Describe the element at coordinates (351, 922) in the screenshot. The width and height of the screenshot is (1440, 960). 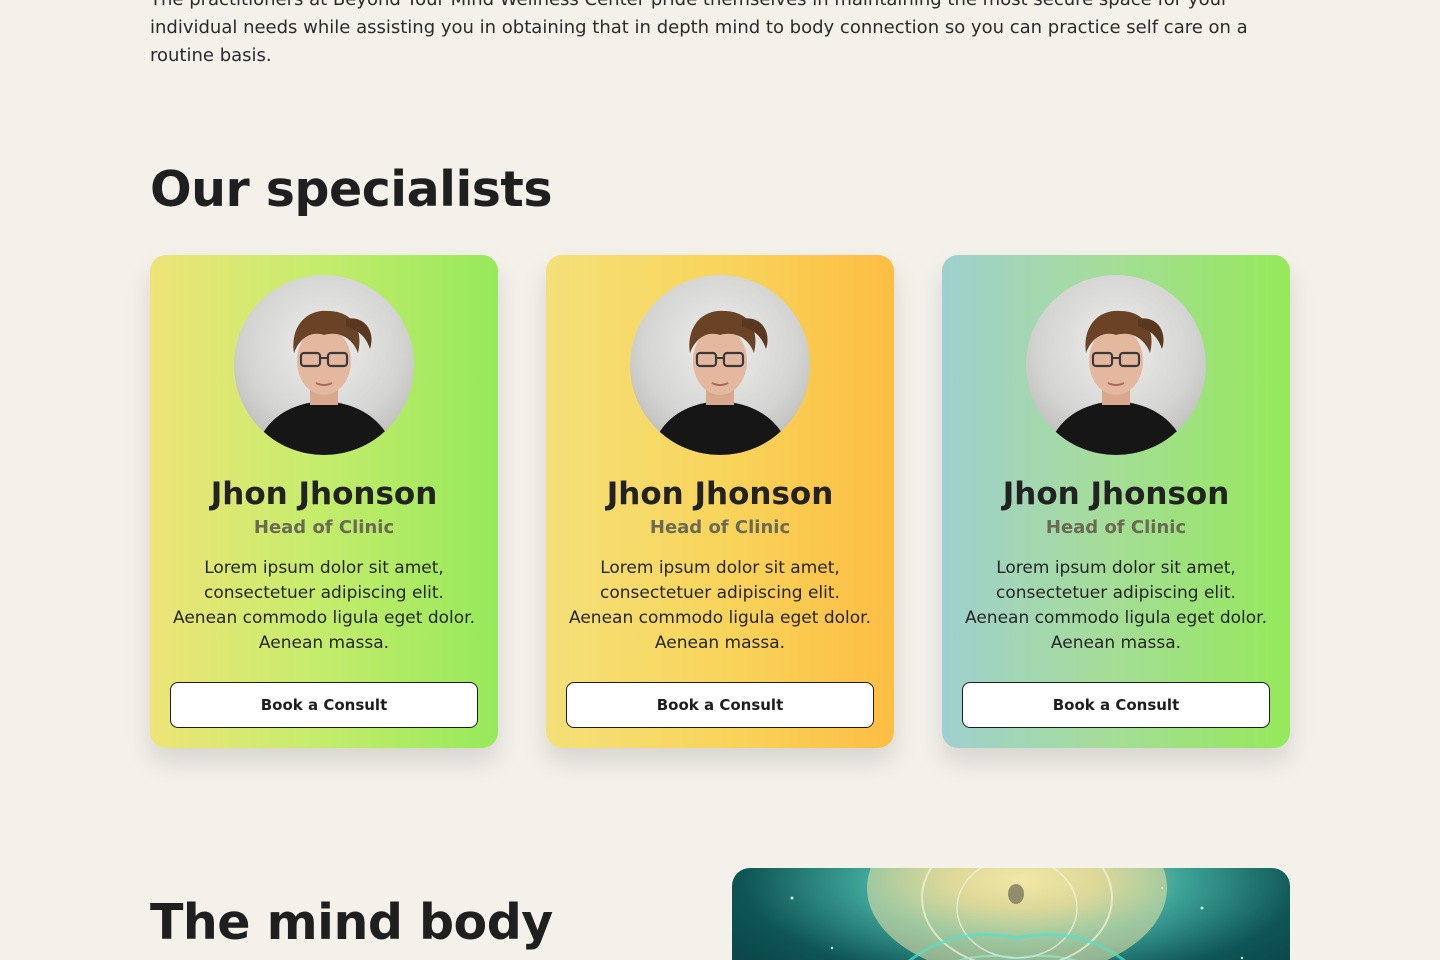
I see `mind-body-heading: The mind body` at that location.